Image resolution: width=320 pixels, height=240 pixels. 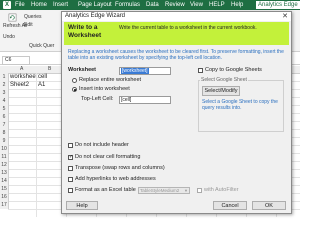 I want to click on autofilter-checkbox, so click(x=199, y=190).